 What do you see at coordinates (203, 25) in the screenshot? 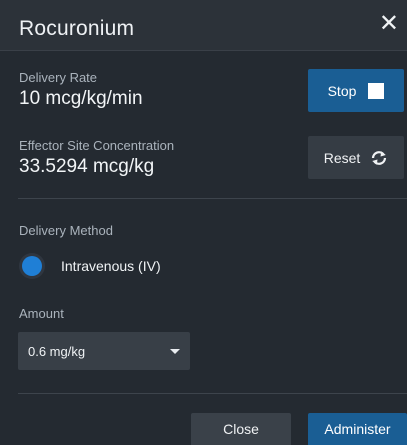
I see `dialog-header: Rocuronium ✕` at bounding box center [203, 25].